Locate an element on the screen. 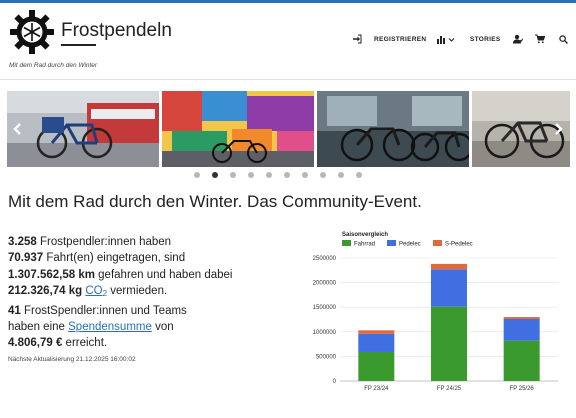 Image resolution: width=576 pixels, height=418 pixels. header-divider is located at coordinates (288, 79).